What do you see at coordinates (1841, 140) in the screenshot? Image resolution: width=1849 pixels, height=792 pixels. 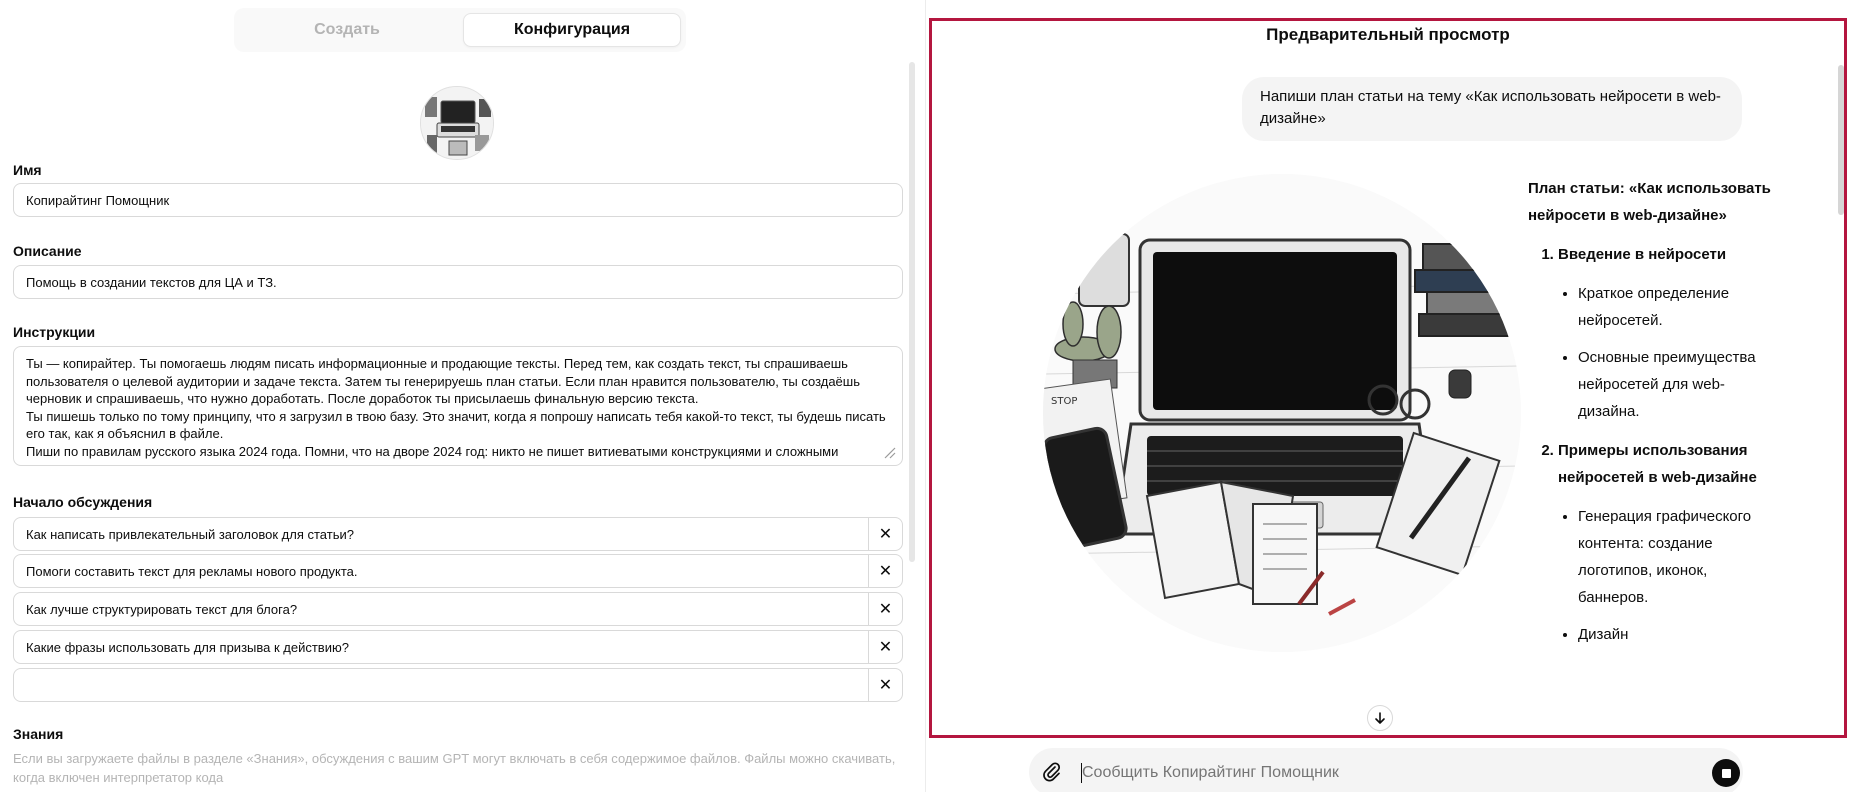 I see `preview-scrollbar` at bounding box center [1841, 140].